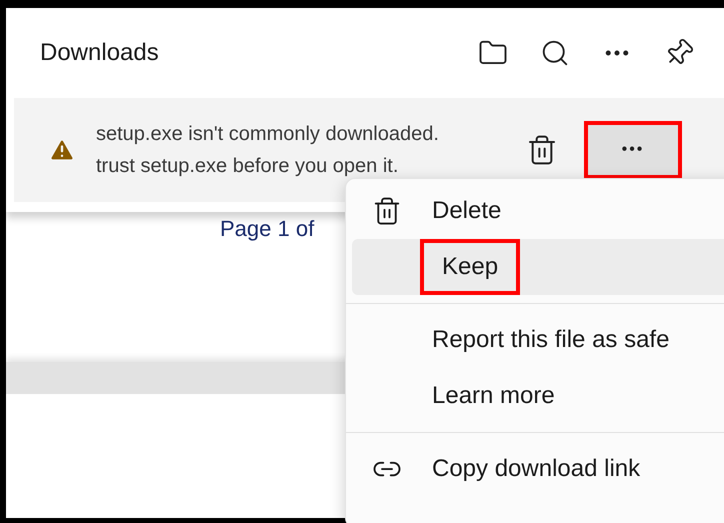  I want to click on menu-item: Report this file as safe, so click(538, 340).